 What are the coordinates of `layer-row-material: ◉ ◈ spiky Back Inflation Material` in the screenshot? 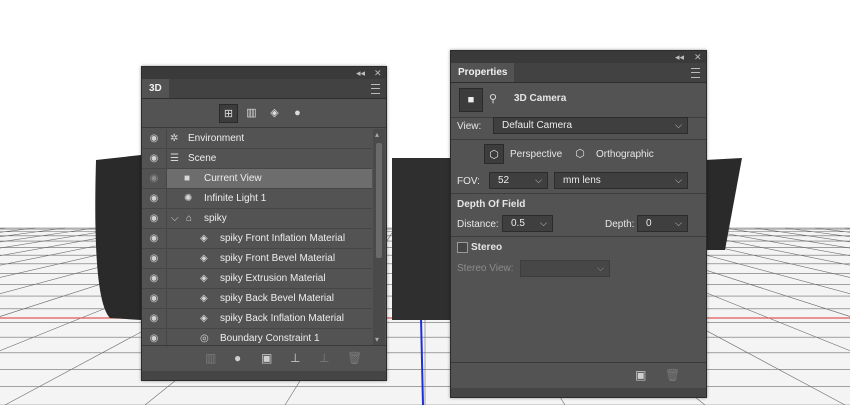 It's located at (257, 319).